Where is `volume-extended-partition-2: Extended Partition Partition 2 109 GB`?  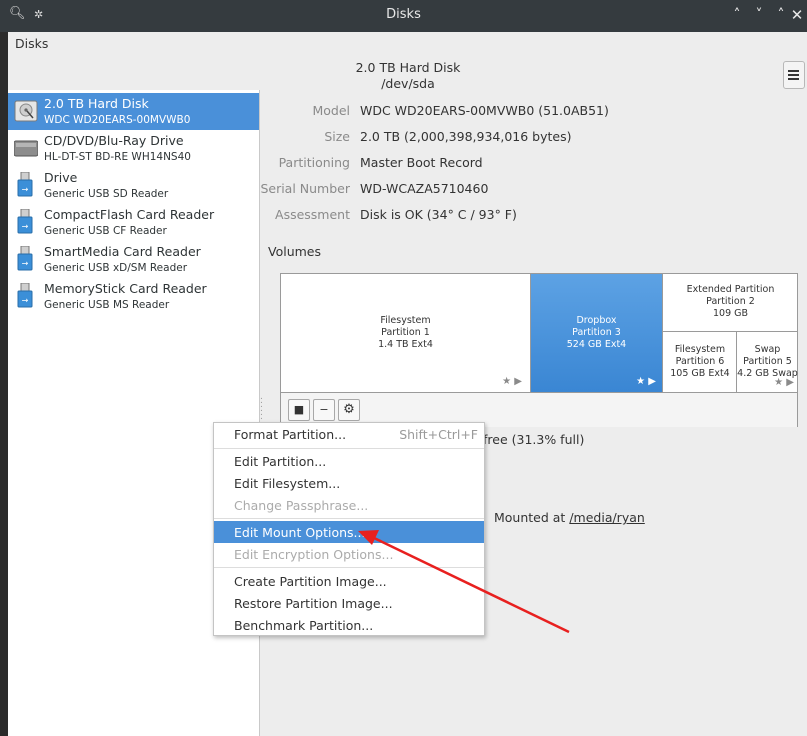 volume-extended-partition-2: Extended Partition Partition 2 109 GB is located at coordinates (730, 303).